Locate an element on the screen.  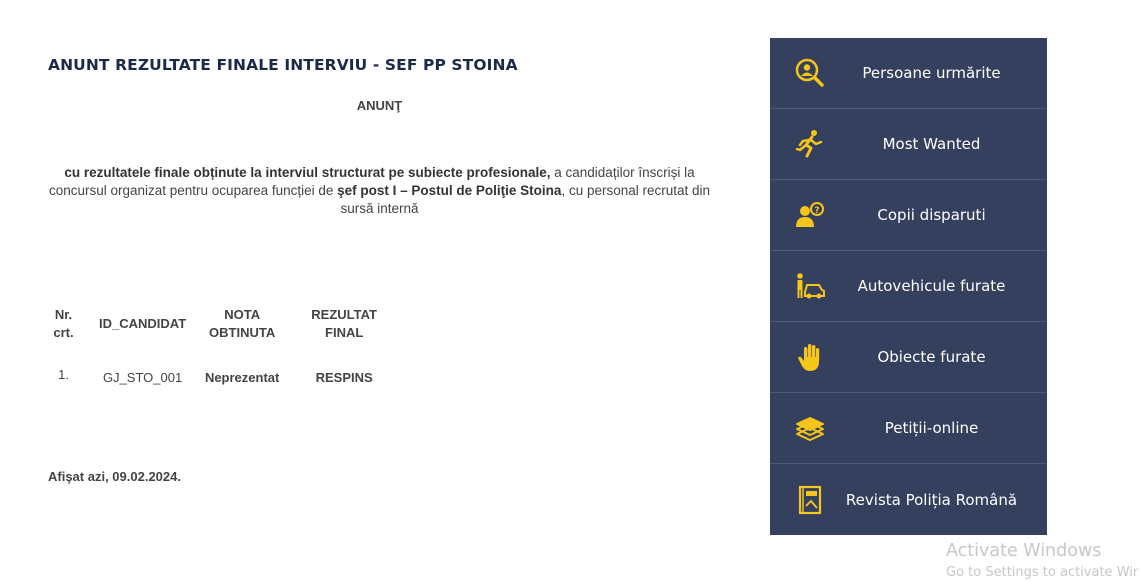
header-nr-crt: Nr. crt. is located at coordinates (63, 324).